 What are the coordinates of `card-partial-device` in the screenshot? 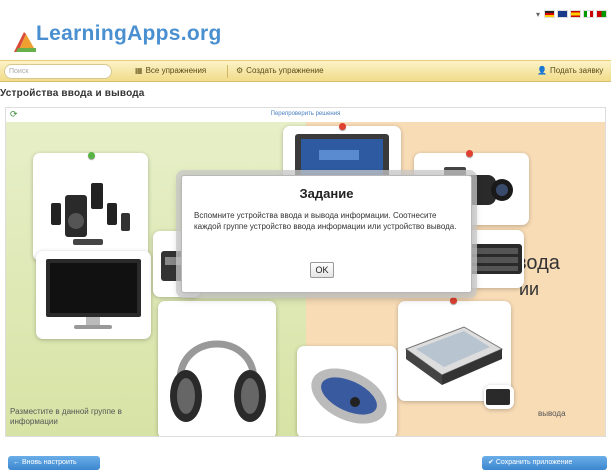 It's located at (499, 397).